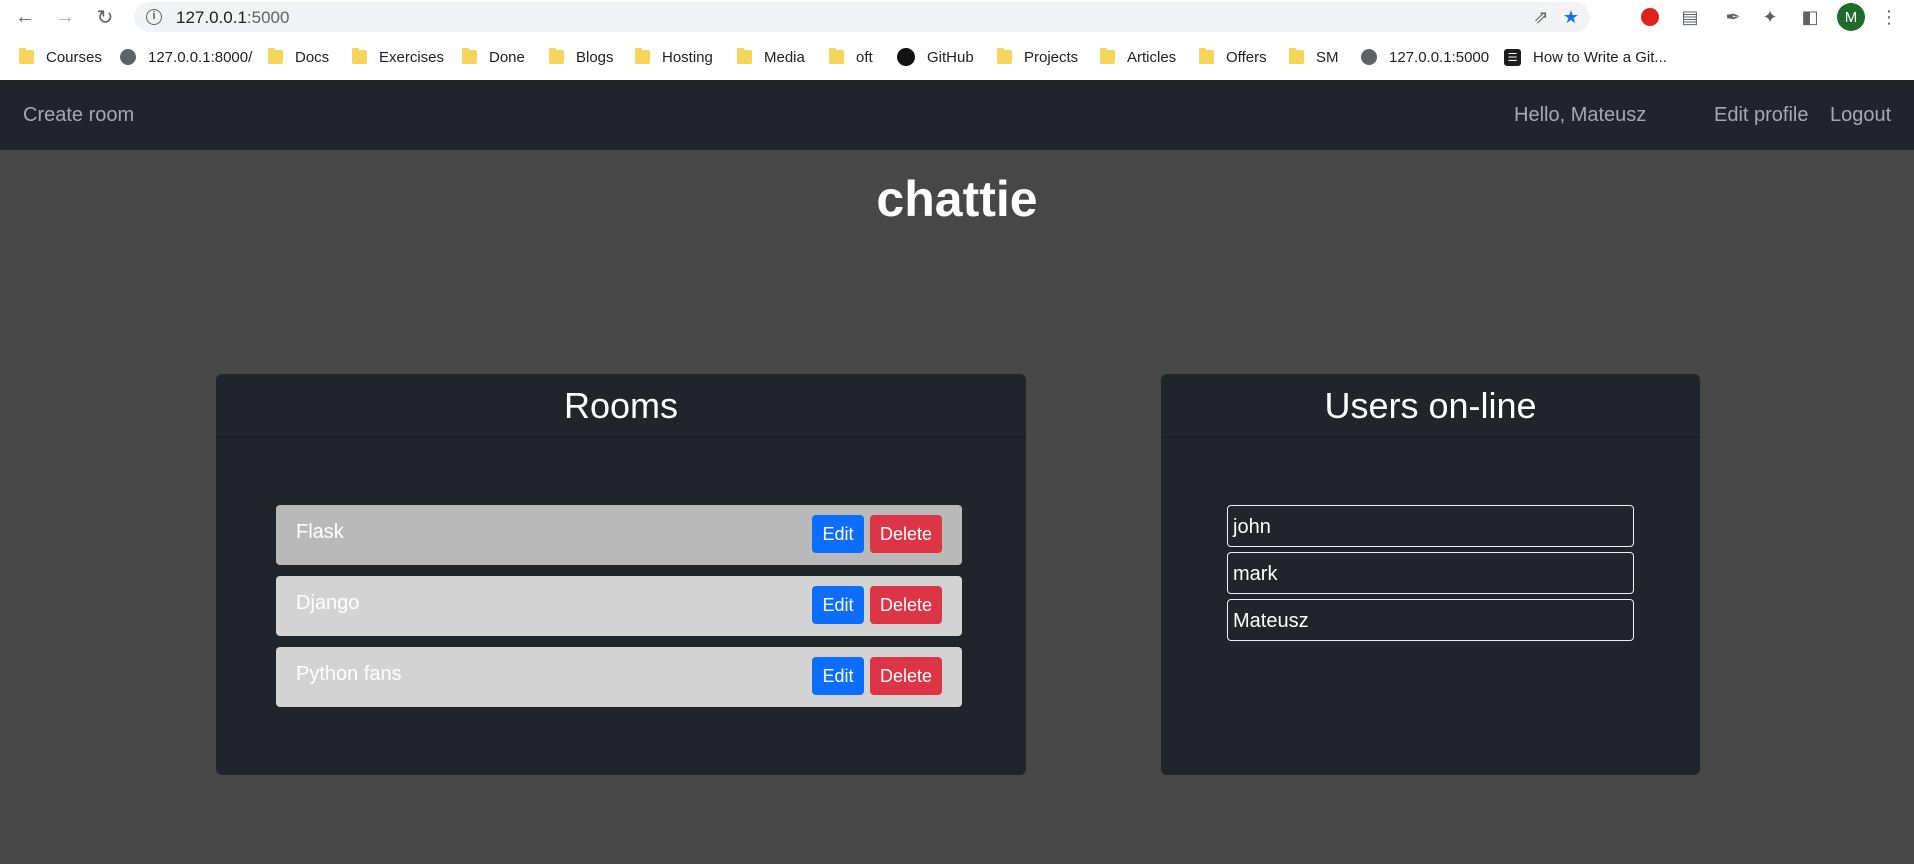  I want to click on github-icon, so click(906, 57).